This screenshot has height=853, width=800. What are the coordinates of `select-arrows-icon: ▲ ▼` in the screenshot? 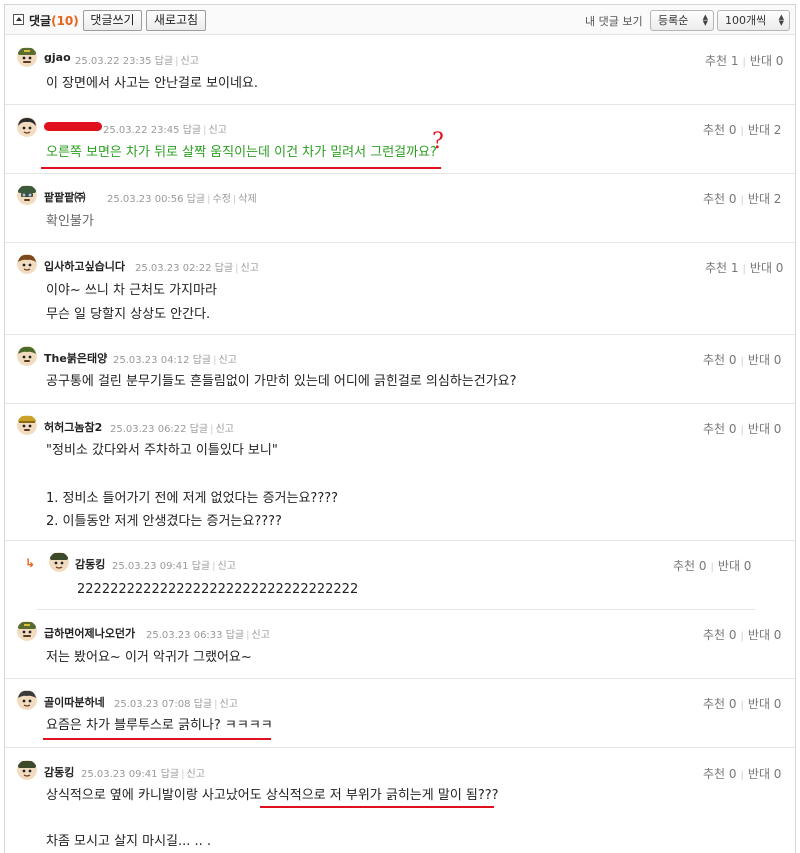 It's located at (781, 20).